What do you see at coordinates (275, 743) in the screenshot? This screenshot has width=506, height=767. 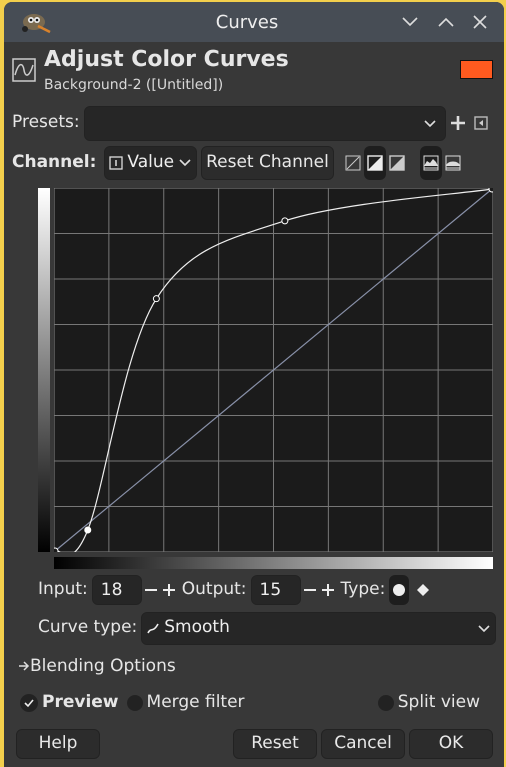 I see `dialog-button: Reset` at bounding box center [275, 743].